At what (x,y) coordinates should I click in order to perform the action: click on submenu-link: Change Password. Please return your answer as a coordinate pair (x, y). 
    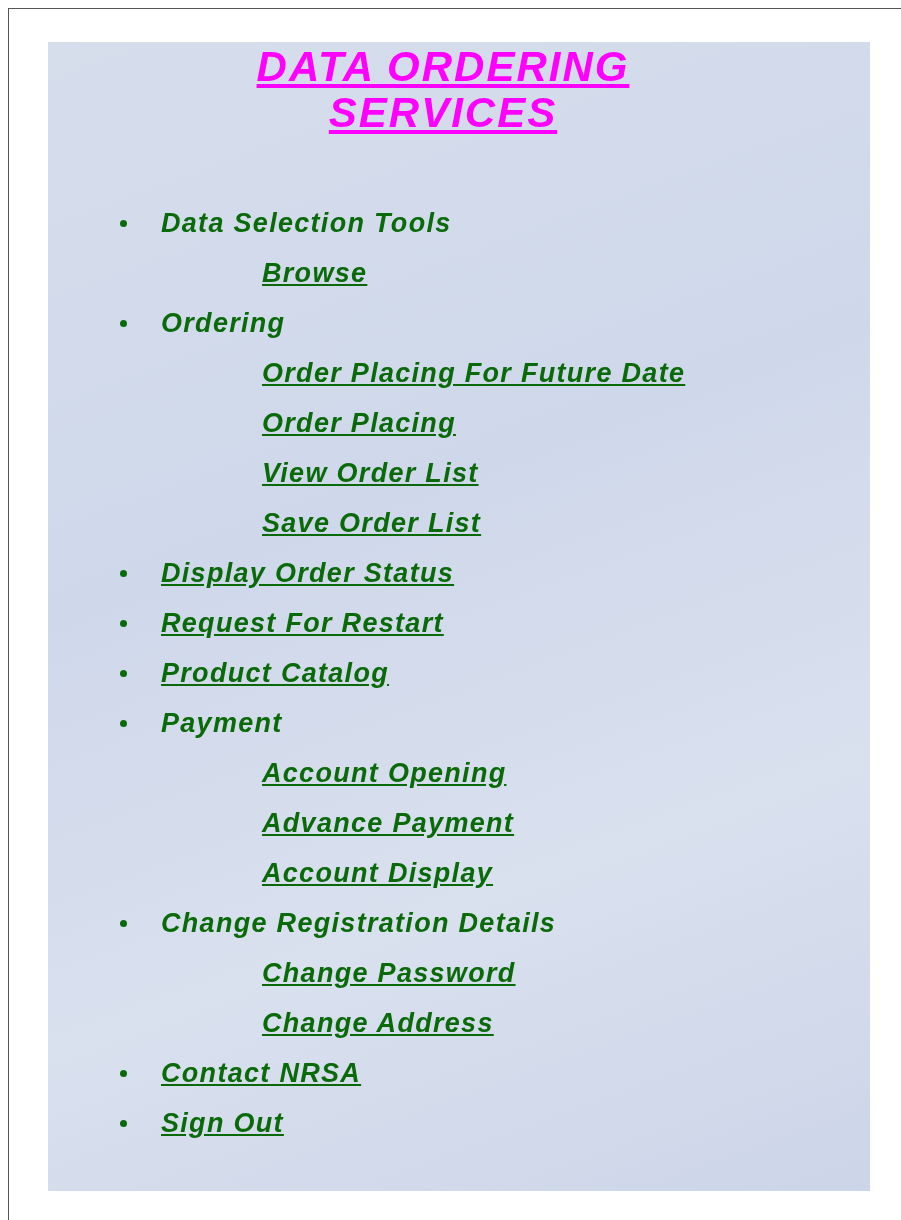
    Looking at the image, I should click on (389, 973).